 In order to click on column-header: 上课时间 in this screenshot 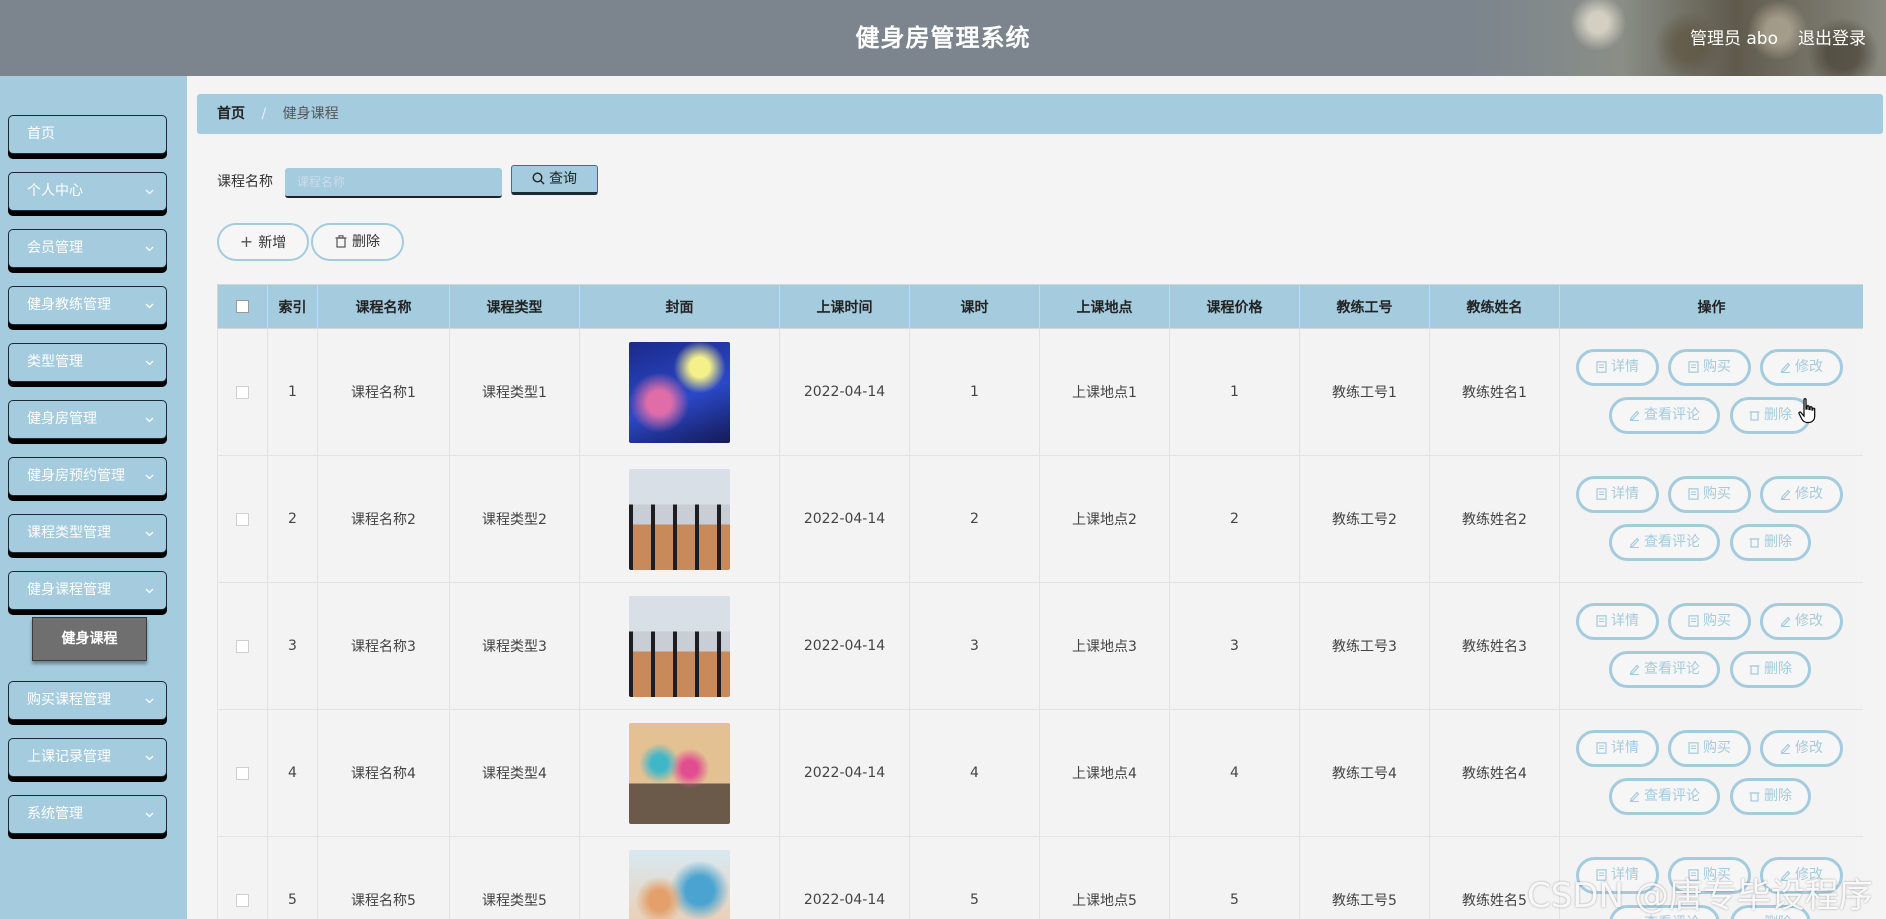, I will do `click(844, 306)`.